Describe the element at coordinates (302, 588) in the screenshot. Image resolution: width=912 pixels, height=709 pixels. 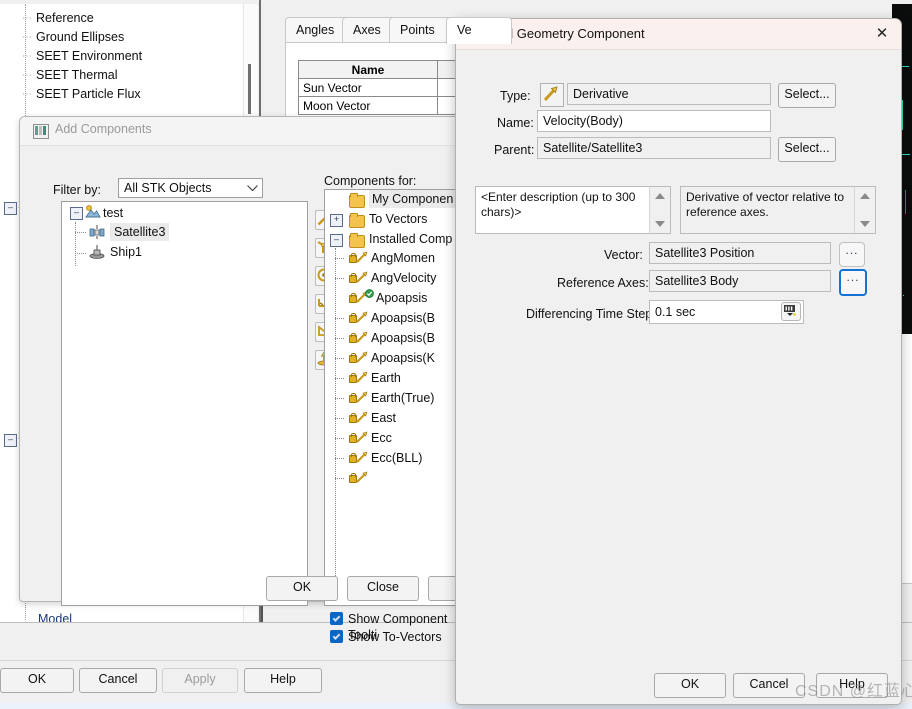
I see `components-ok-button: OK` at that location.